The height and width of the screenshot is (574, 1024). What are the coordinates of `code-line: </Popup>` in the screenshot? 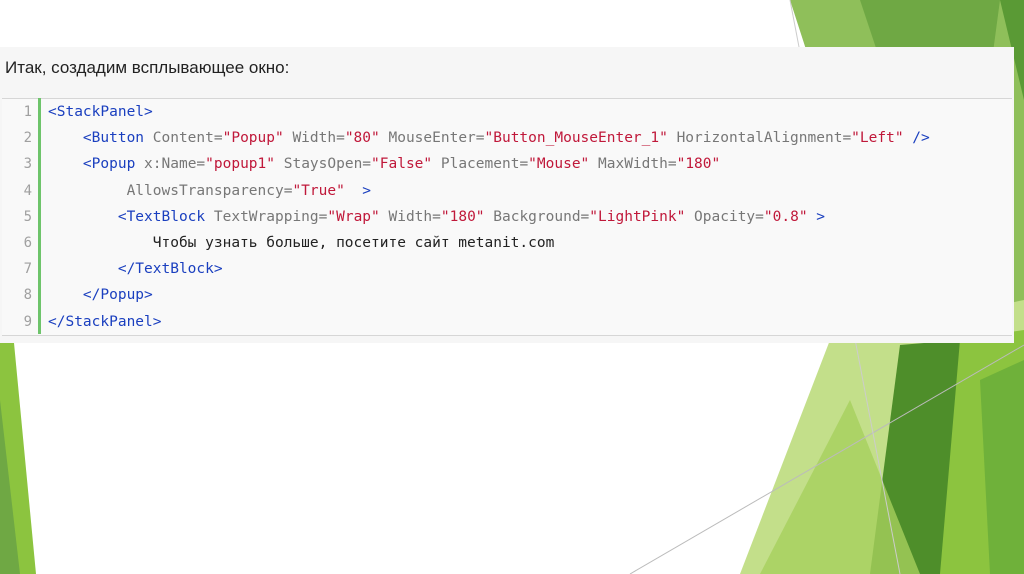 It's located at (100, 295).